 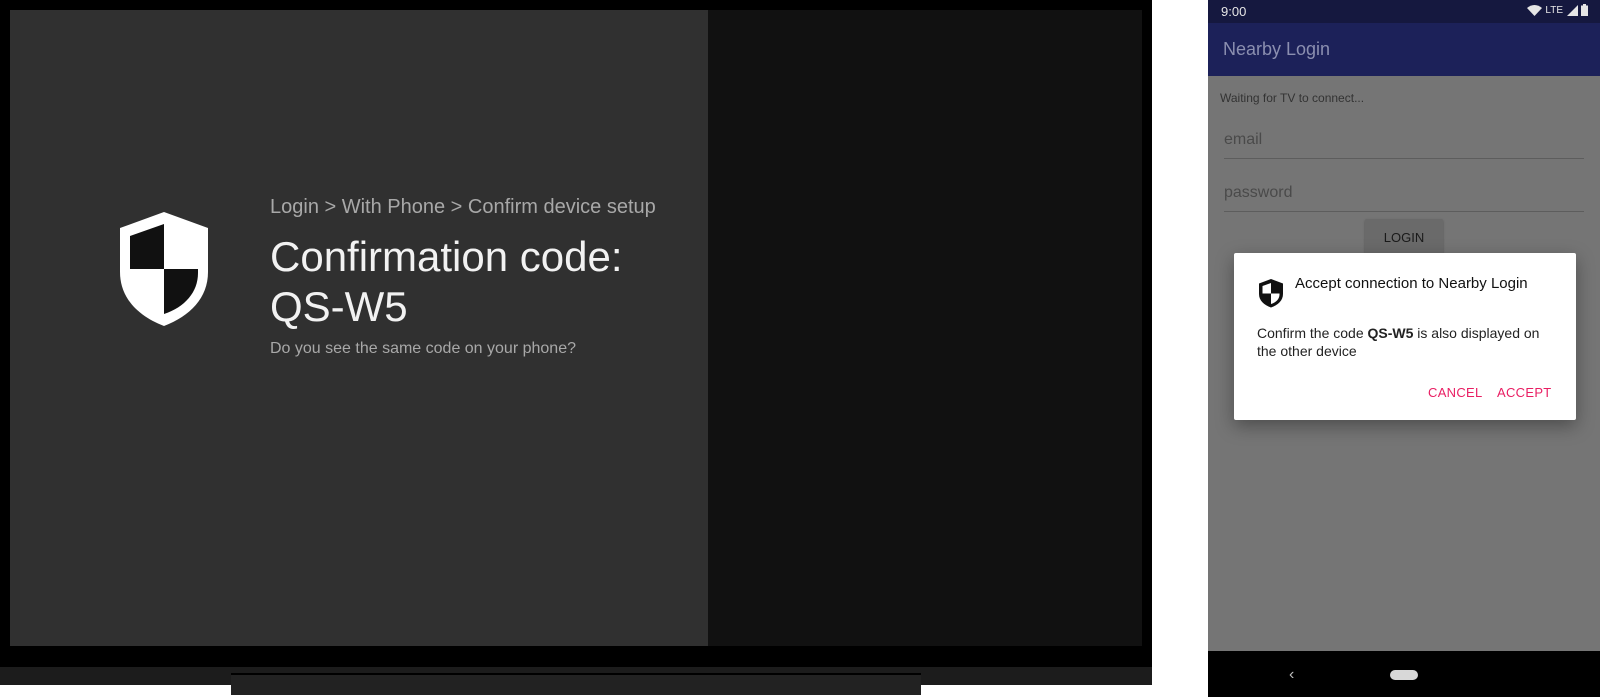 What do you see at coordinates (1404, 195) in the screenshot?
I see `password-field` at bounding box center [1404, 195].